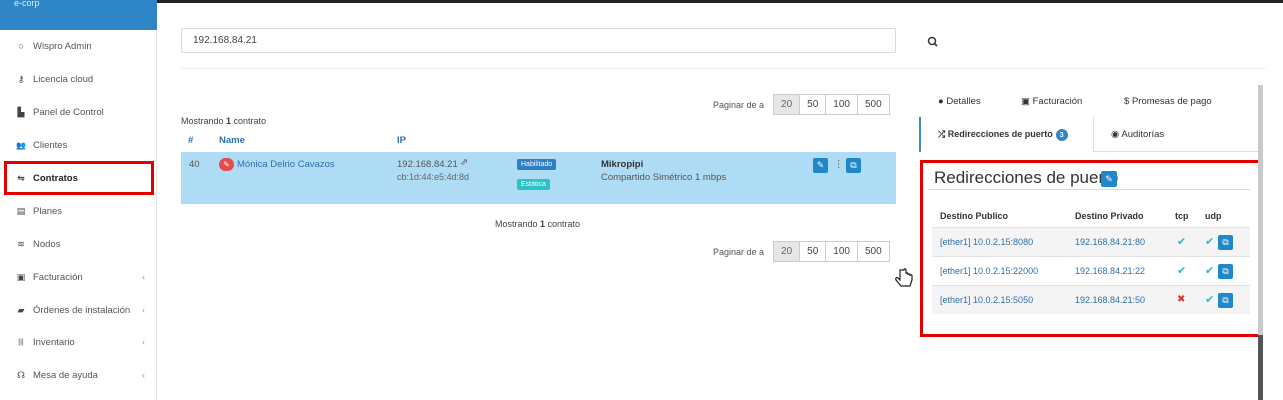 The width and height of the screenshot is (1283, 400). What do you see at coordinates (21, 309) in the screenshot?
I see `truck-icon: ▰` at bounding box center [21, 309].